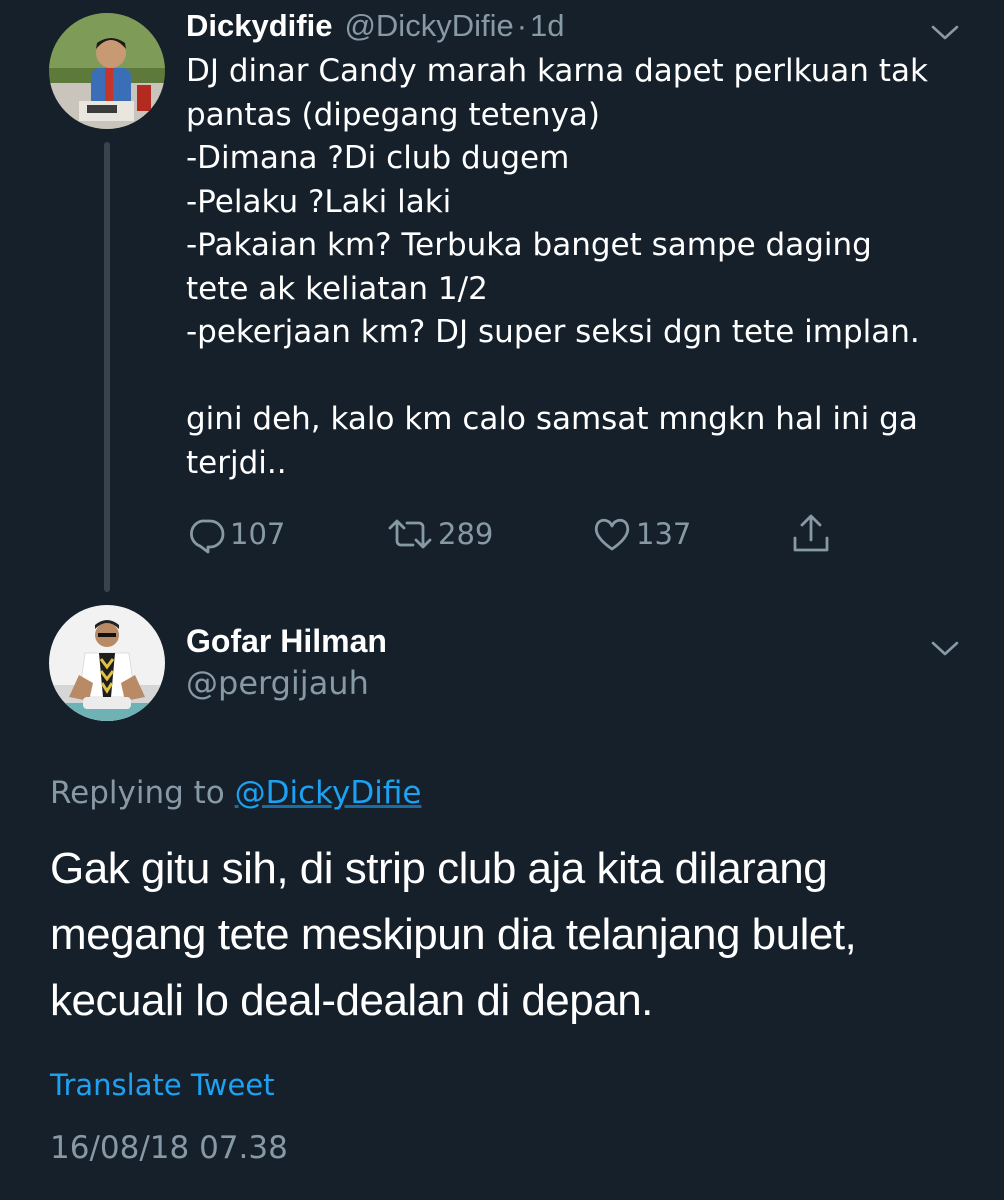 The image size is (1004, 1200). What do you see at coordinates (664, 534) in the screenshot?
I see `like-count: 137` at bounding box center [664, 534].